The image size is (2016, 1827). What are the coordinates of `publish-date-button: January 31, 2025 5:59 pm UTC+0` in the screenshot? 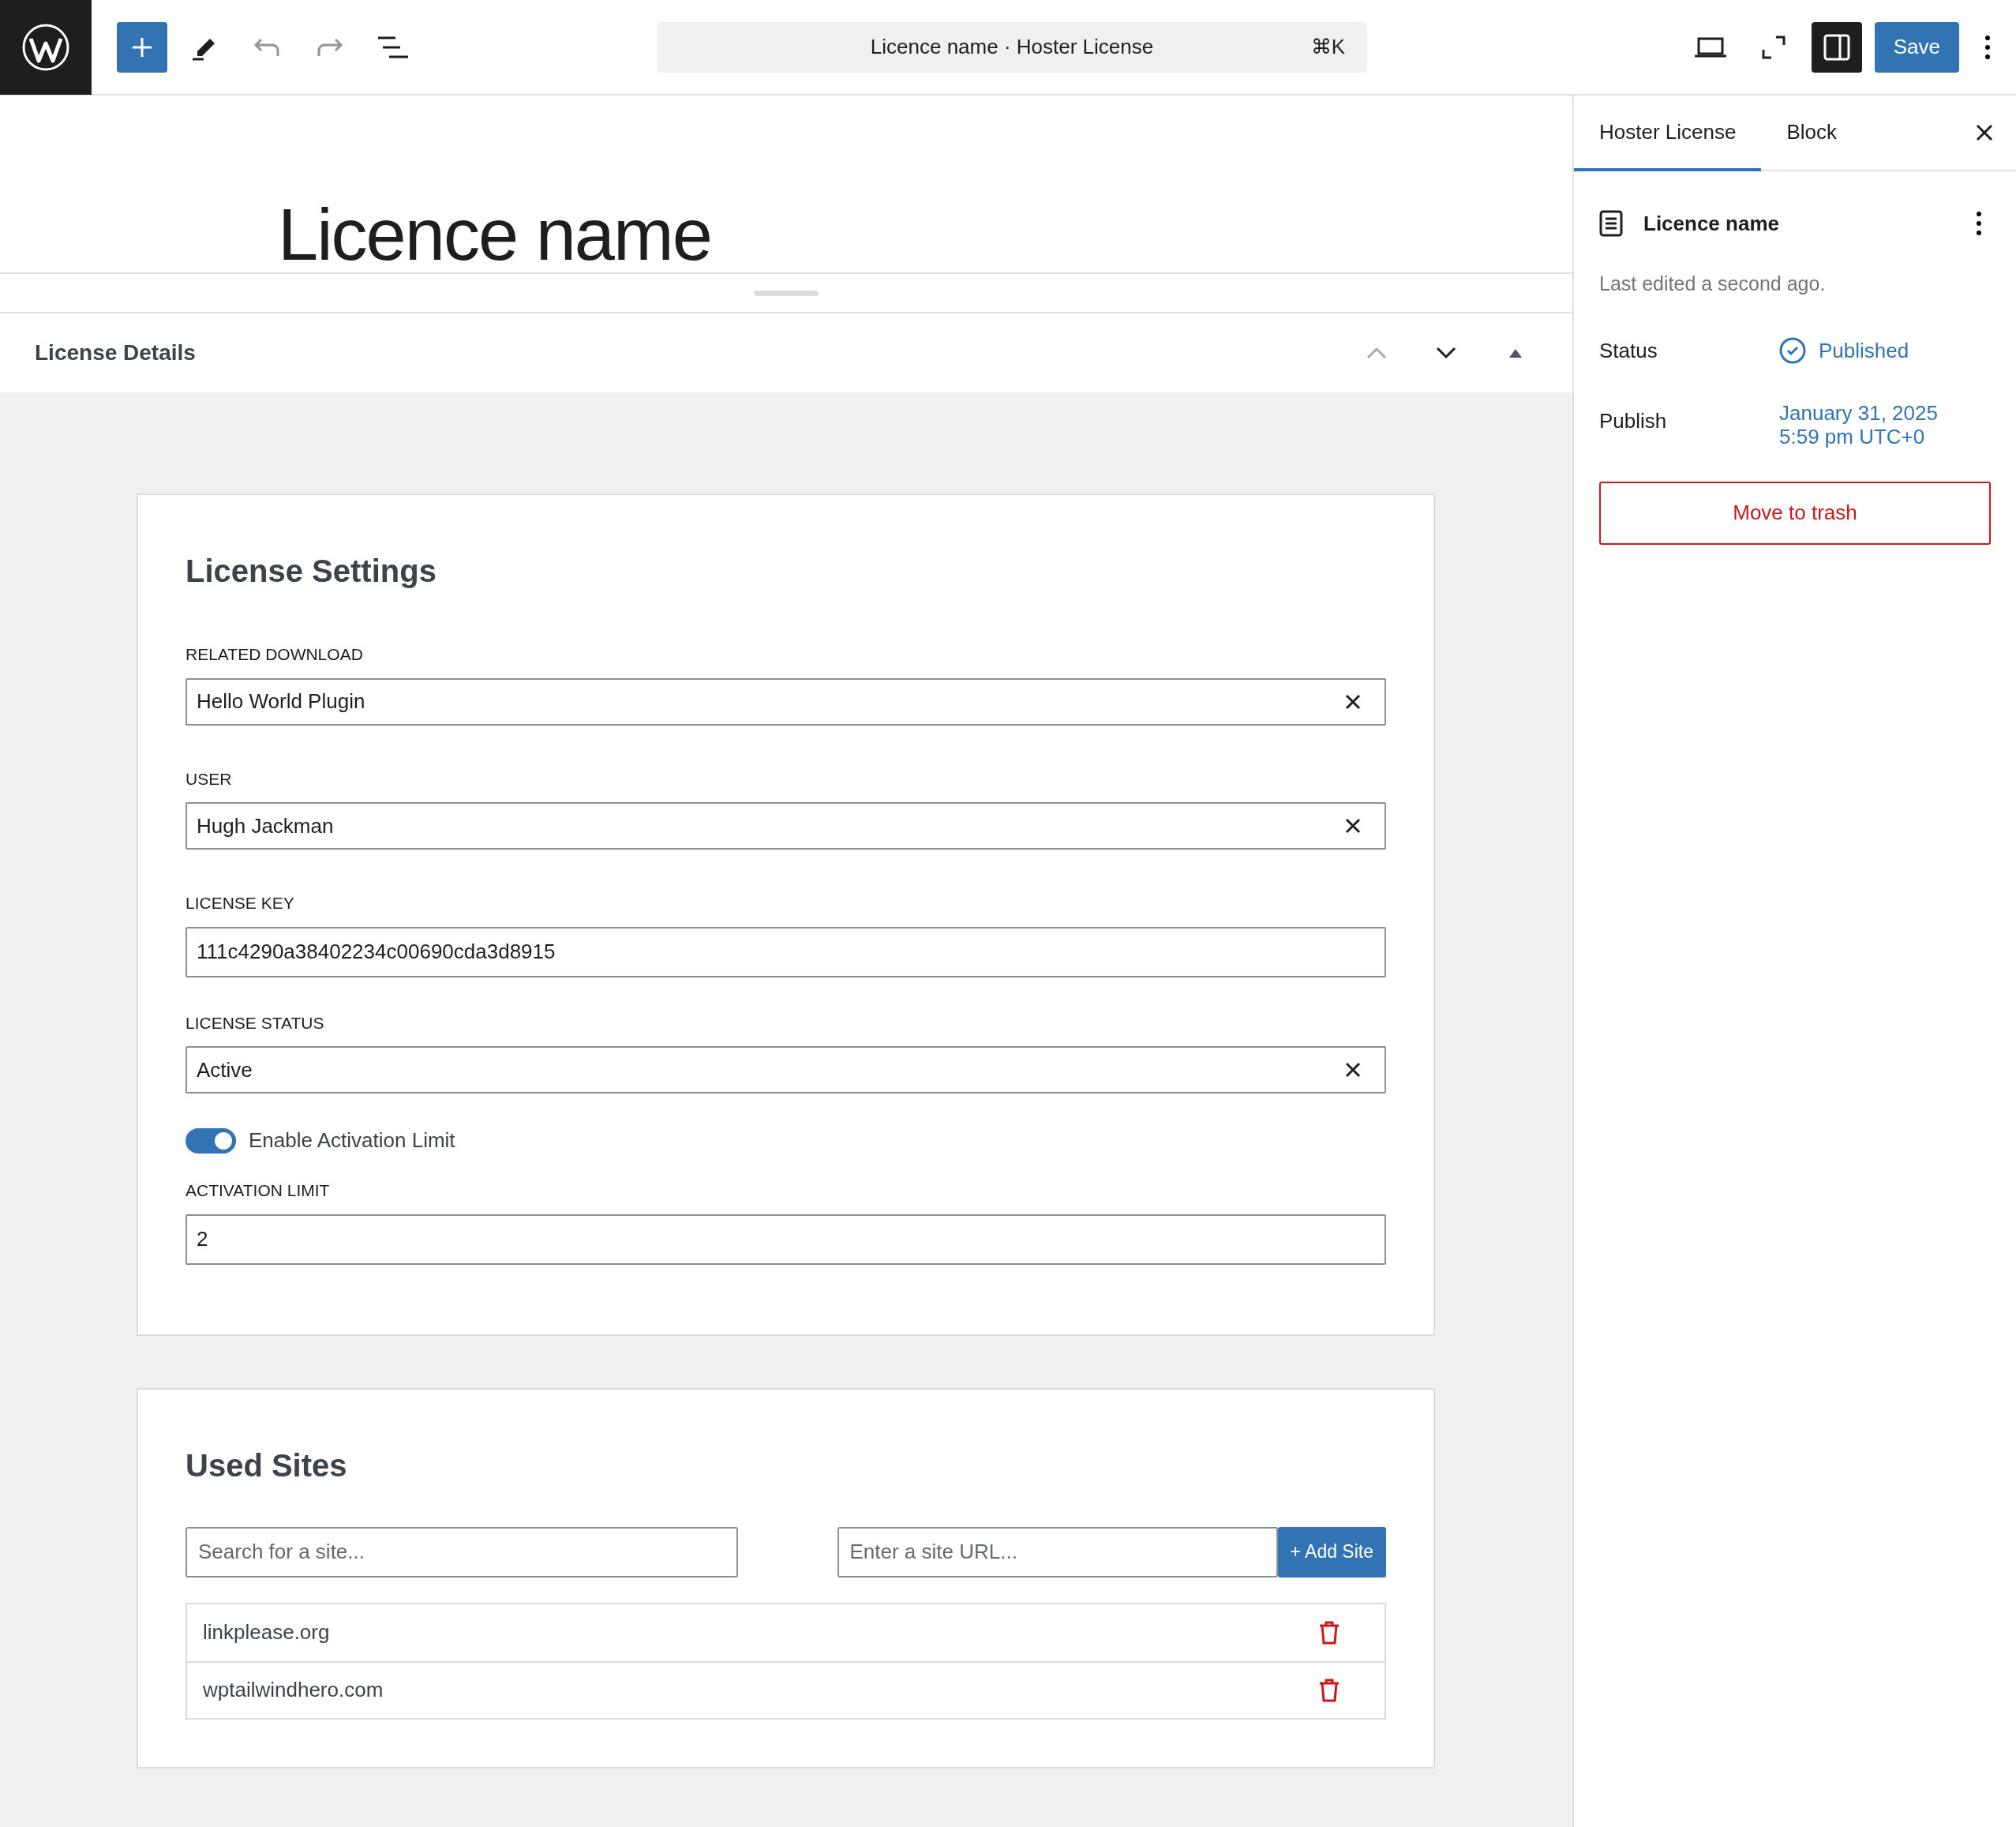 It's located at (1858, 424).